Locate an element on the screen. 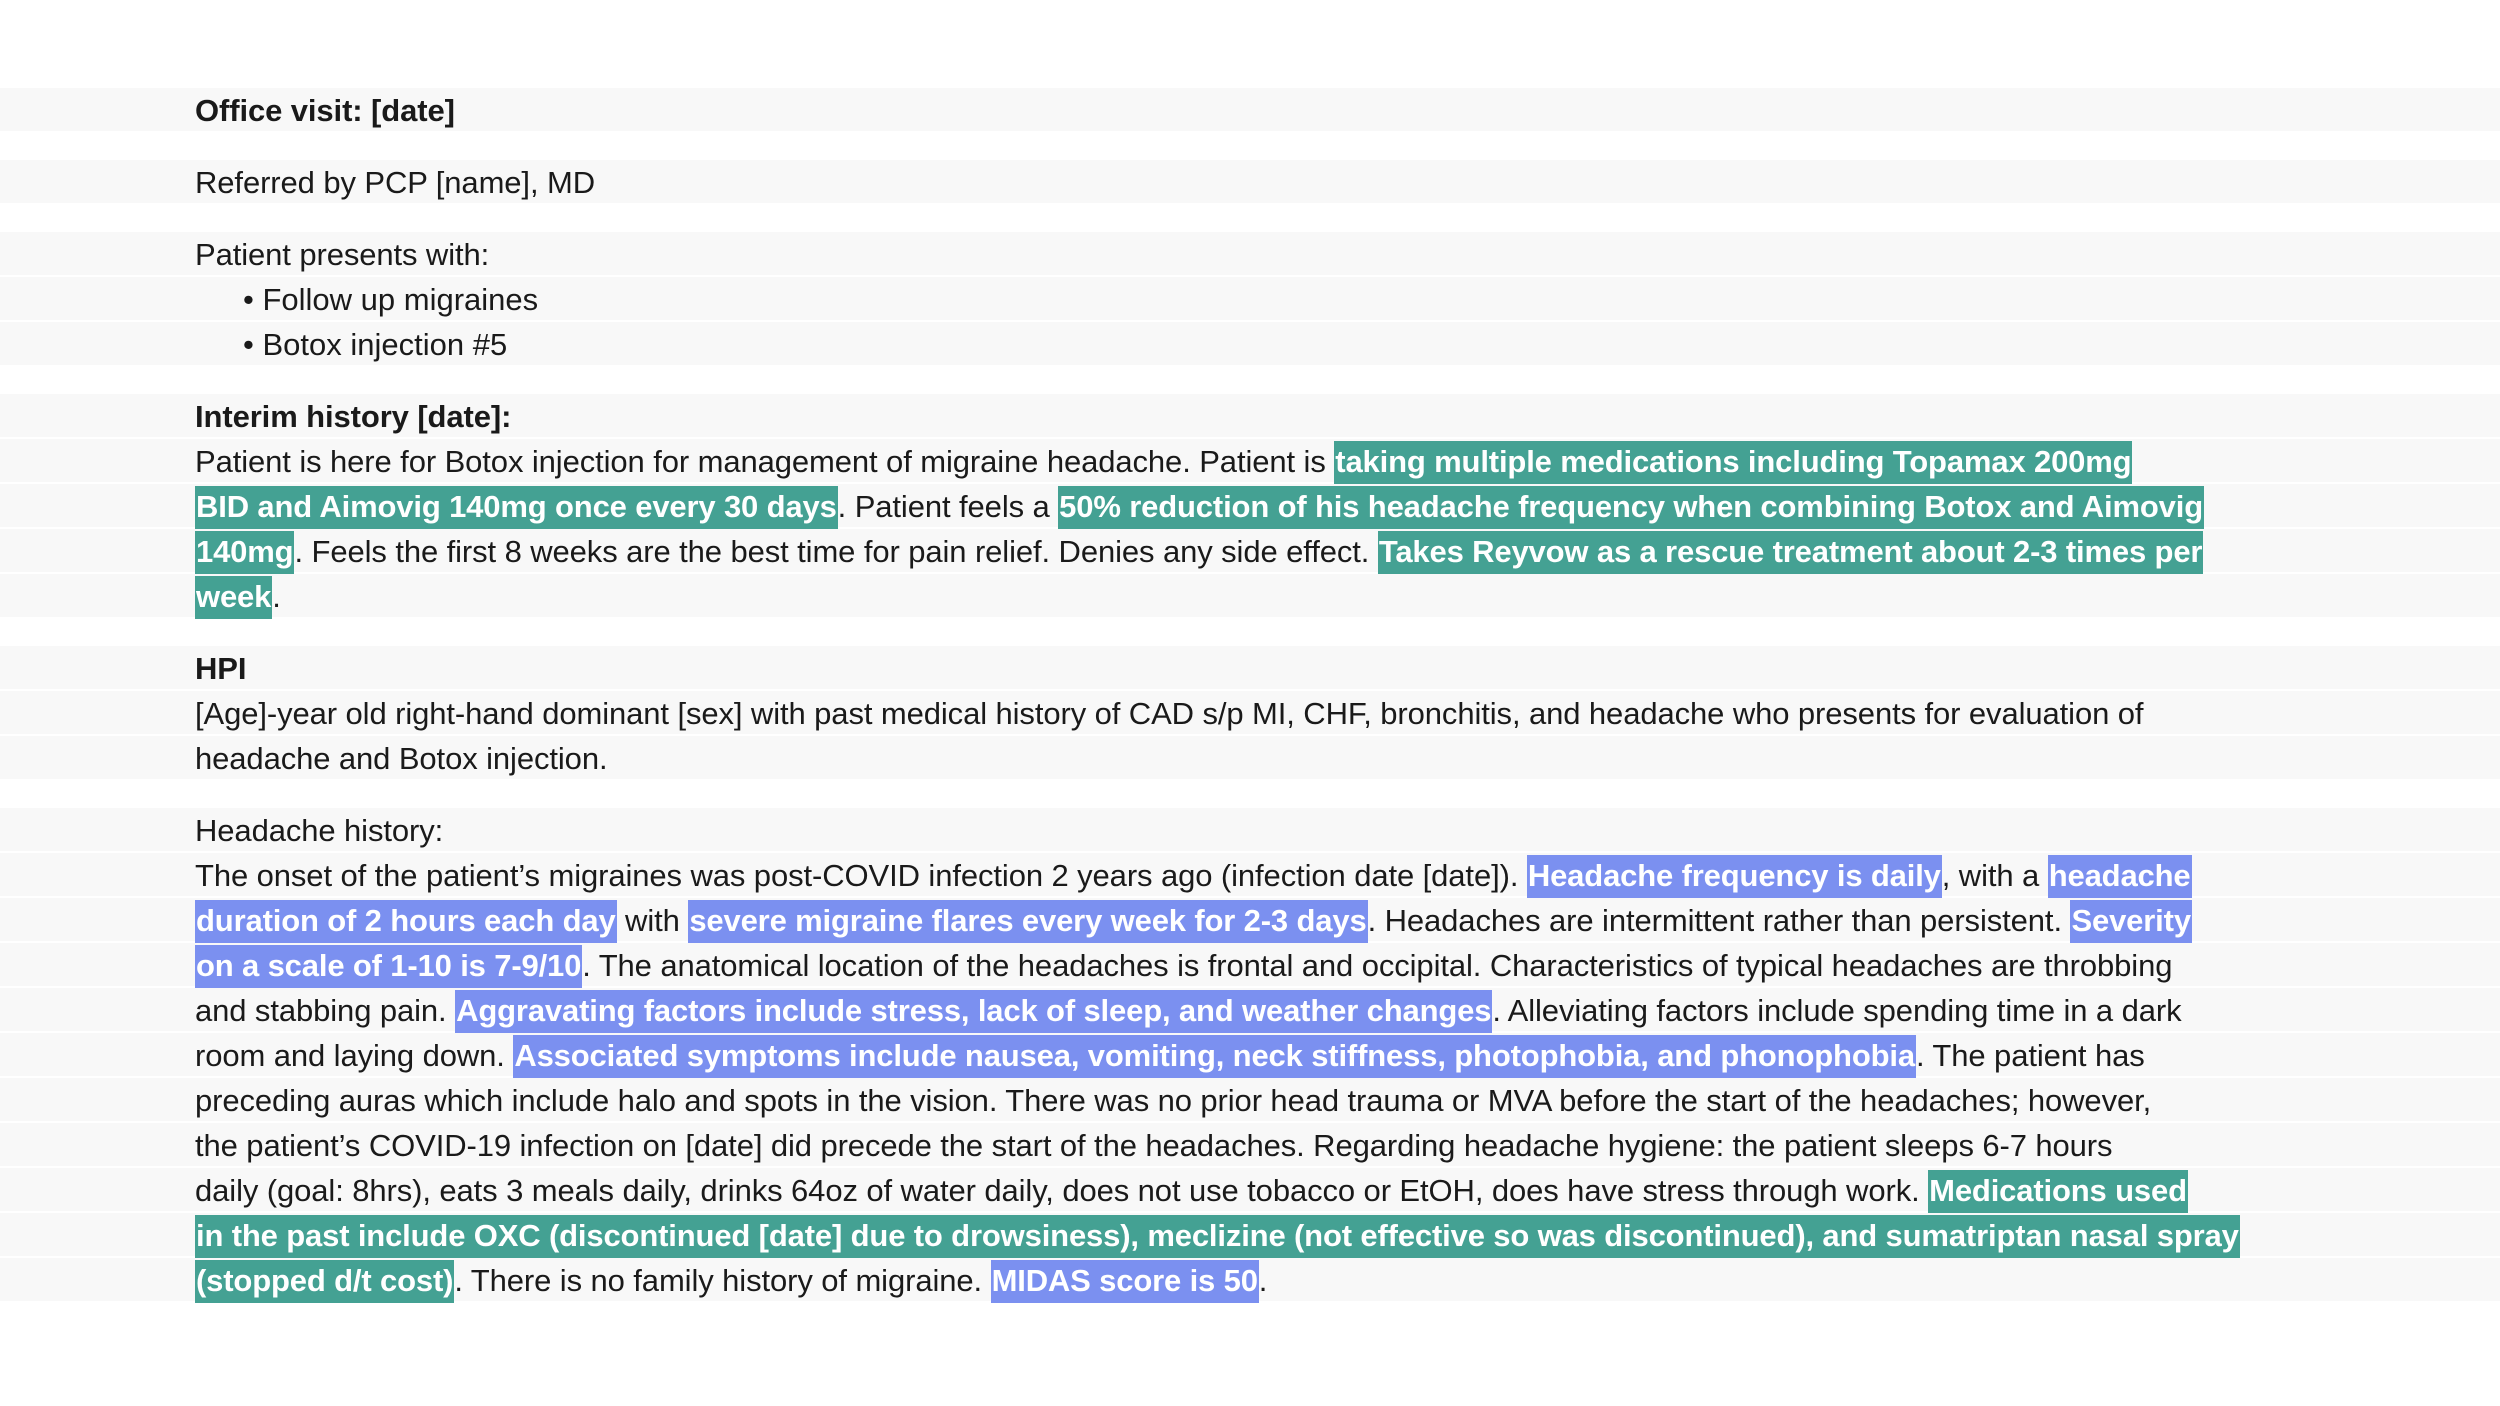  referral-block: Referred by PCP [name], MD is located at coordinates (1250, 182).